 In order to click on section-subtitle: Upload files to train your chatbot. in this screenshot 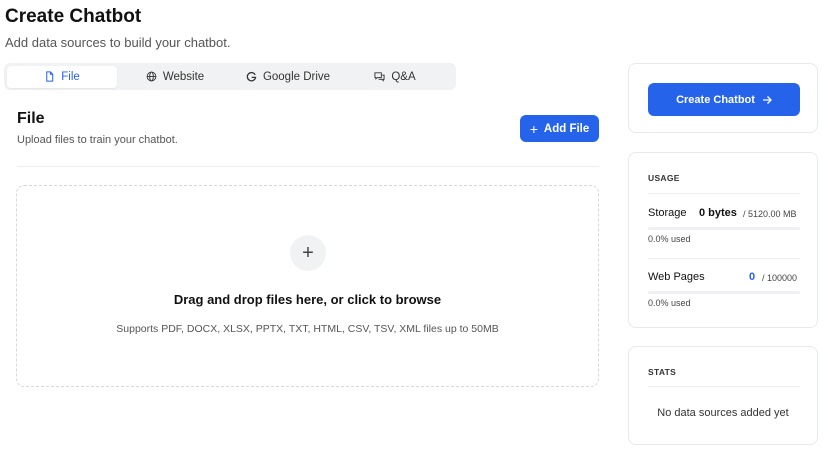, I will do `click(97, 140)`.